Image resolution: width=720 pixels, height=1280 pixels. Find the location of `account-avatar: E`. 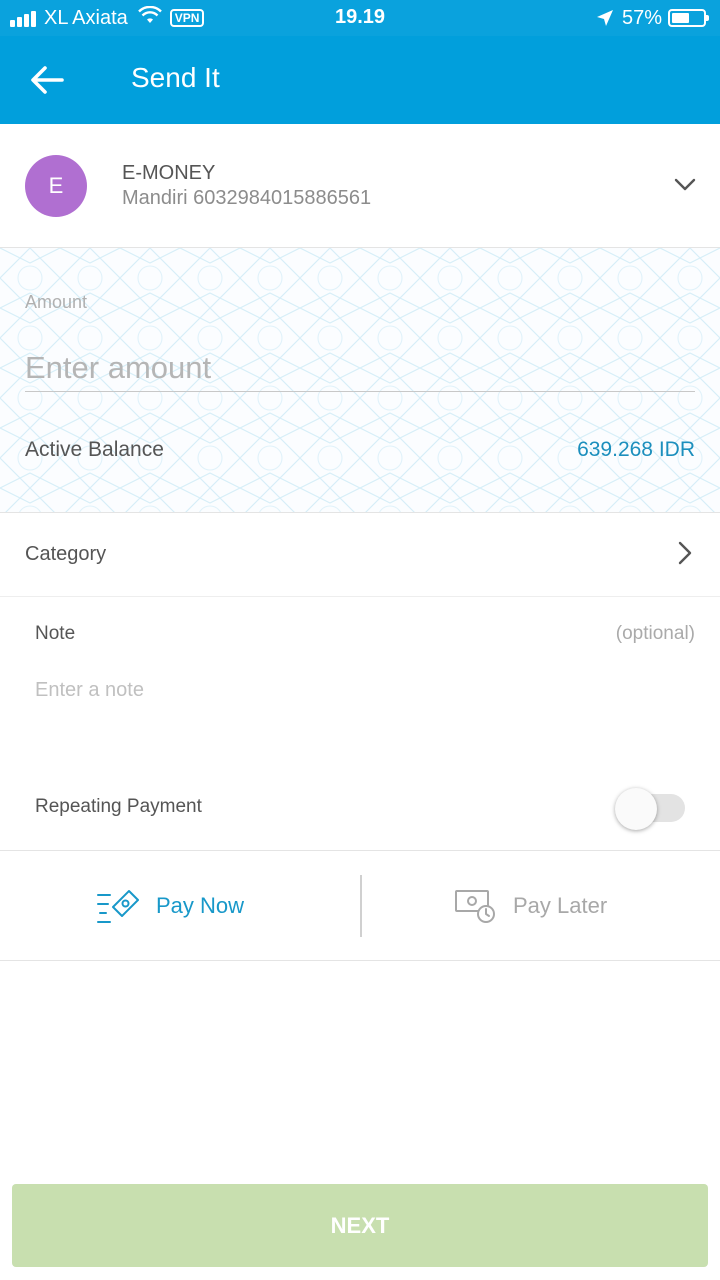

account-avatar: E is located at coordinates (56, 186).